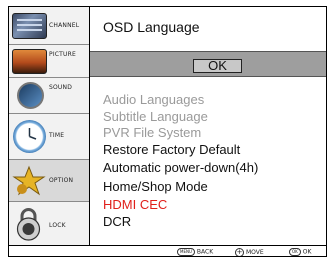  Describe the element at coordinates (180, 167) in the screenshot. I see `menu-item-automatic-power-down: Automatic power-down(4h)` at that location.